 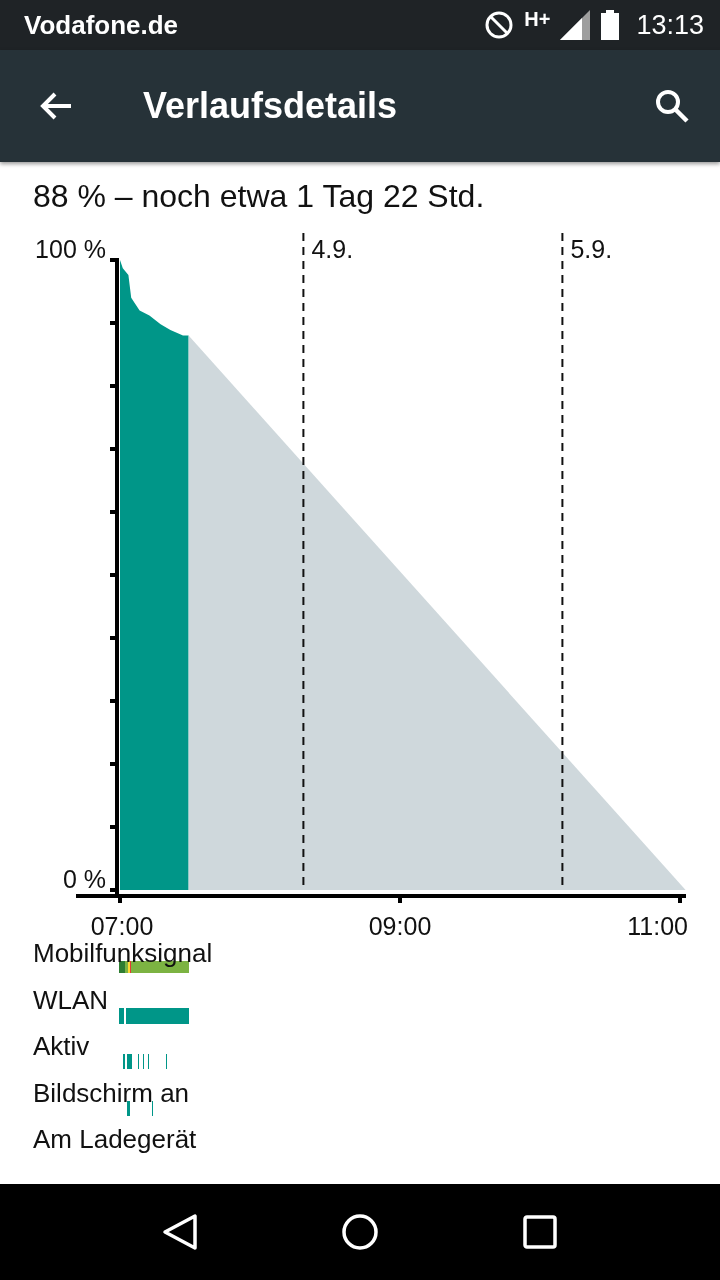 What do you see at coordinates (672, 106) in the screenshot?
I see `search-icon` at bounding box center [672, 106].